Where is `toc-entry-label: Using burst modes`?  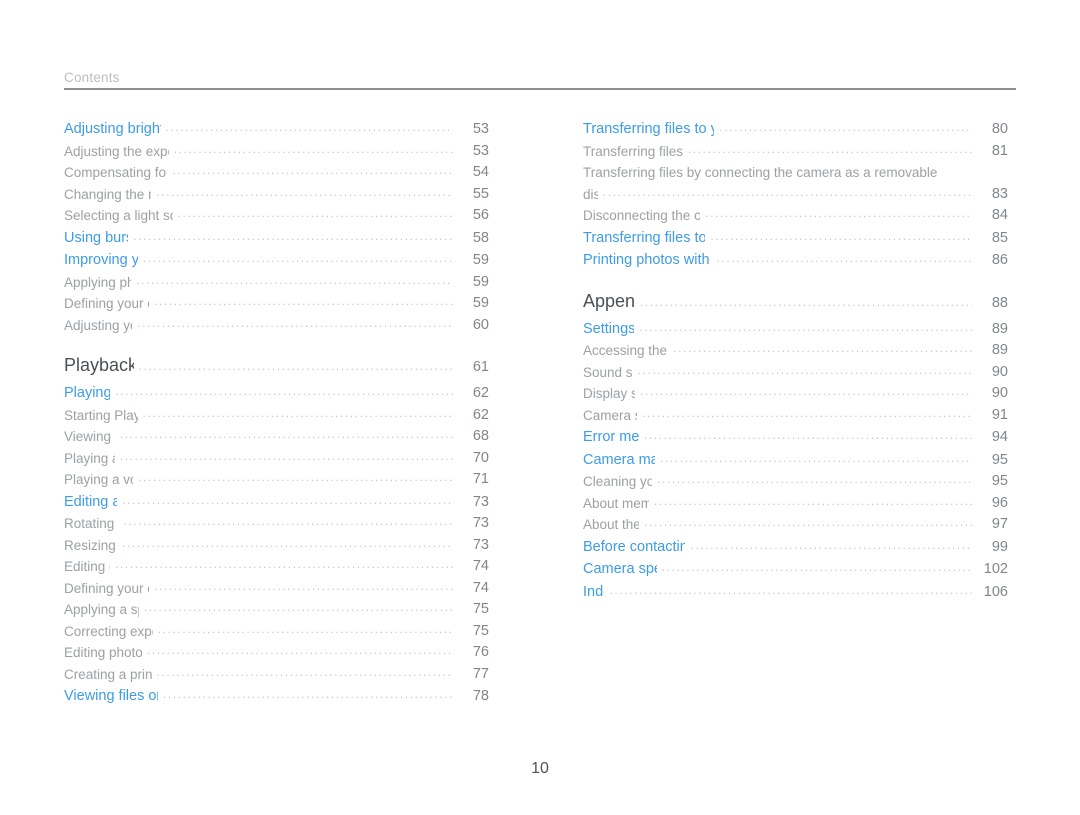 toc-entry-label: Using burst modes is located at coordinates (96, 237).